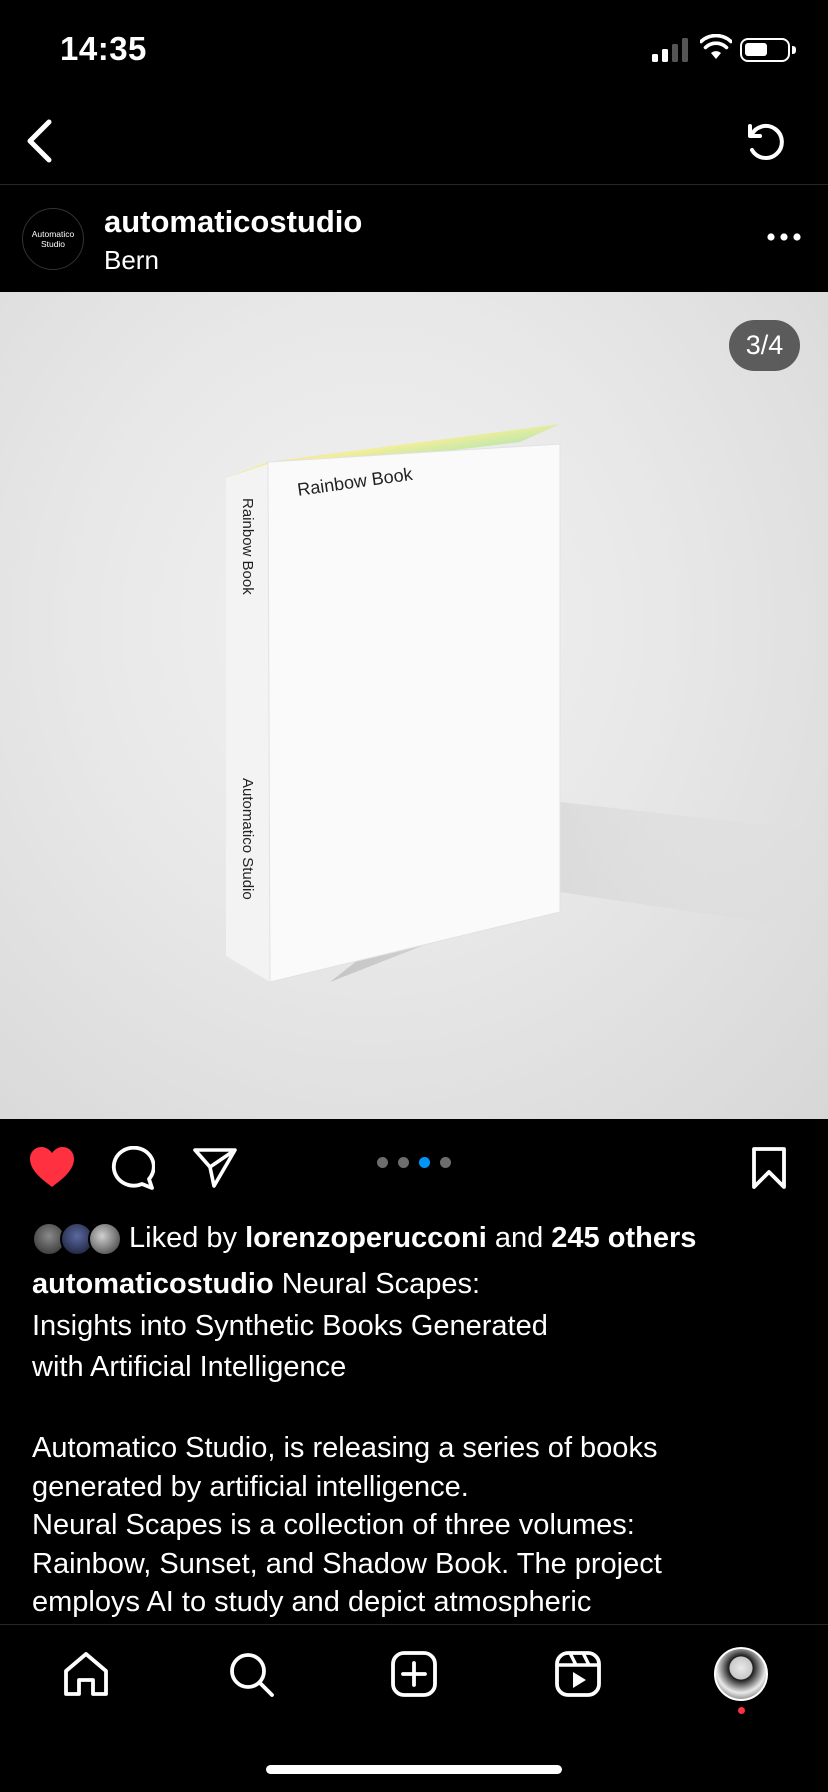 The width and height of the screenshot is (828, 1792). What do you see at coordinates (131, 260) in the screenshot?
I see `post-location: Bern` at bounding box center [131, 260].